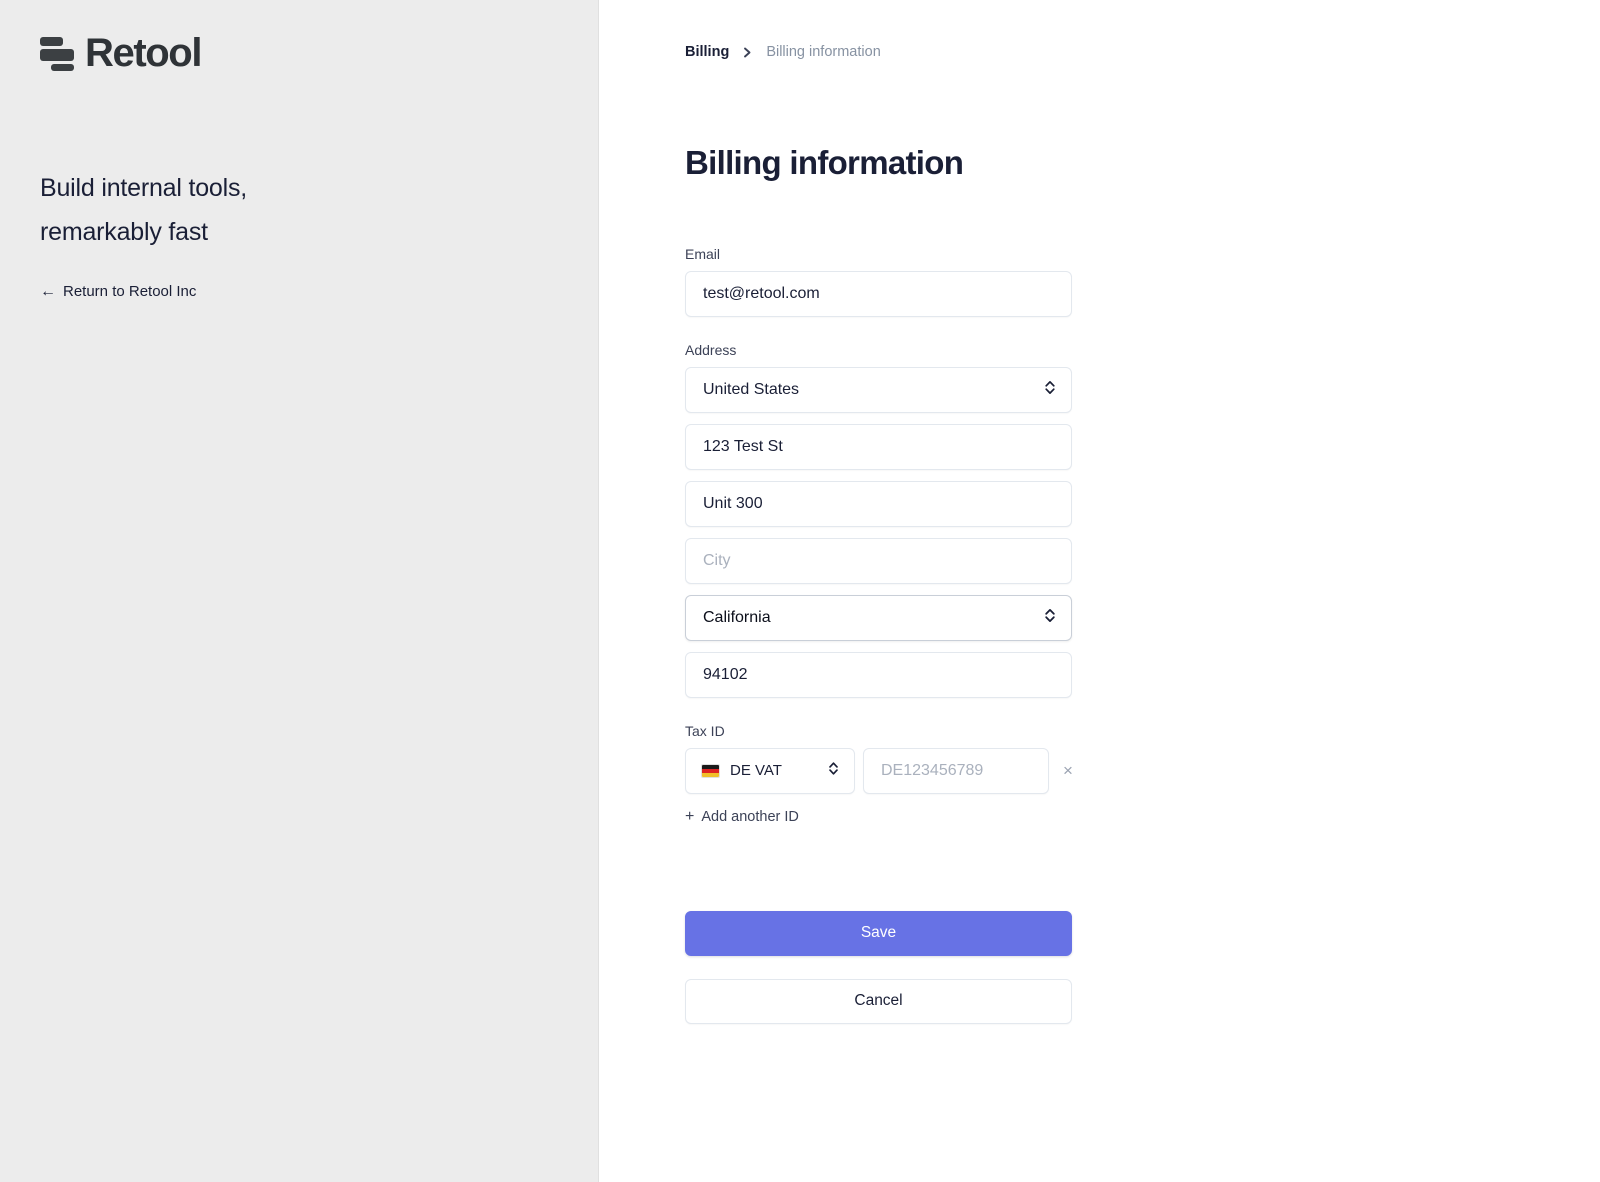  What do you see at coordinates (707, 52) in the screenshot?
I see `breadcrumb-item-billing: Billing` at bounding box center [707, 52].